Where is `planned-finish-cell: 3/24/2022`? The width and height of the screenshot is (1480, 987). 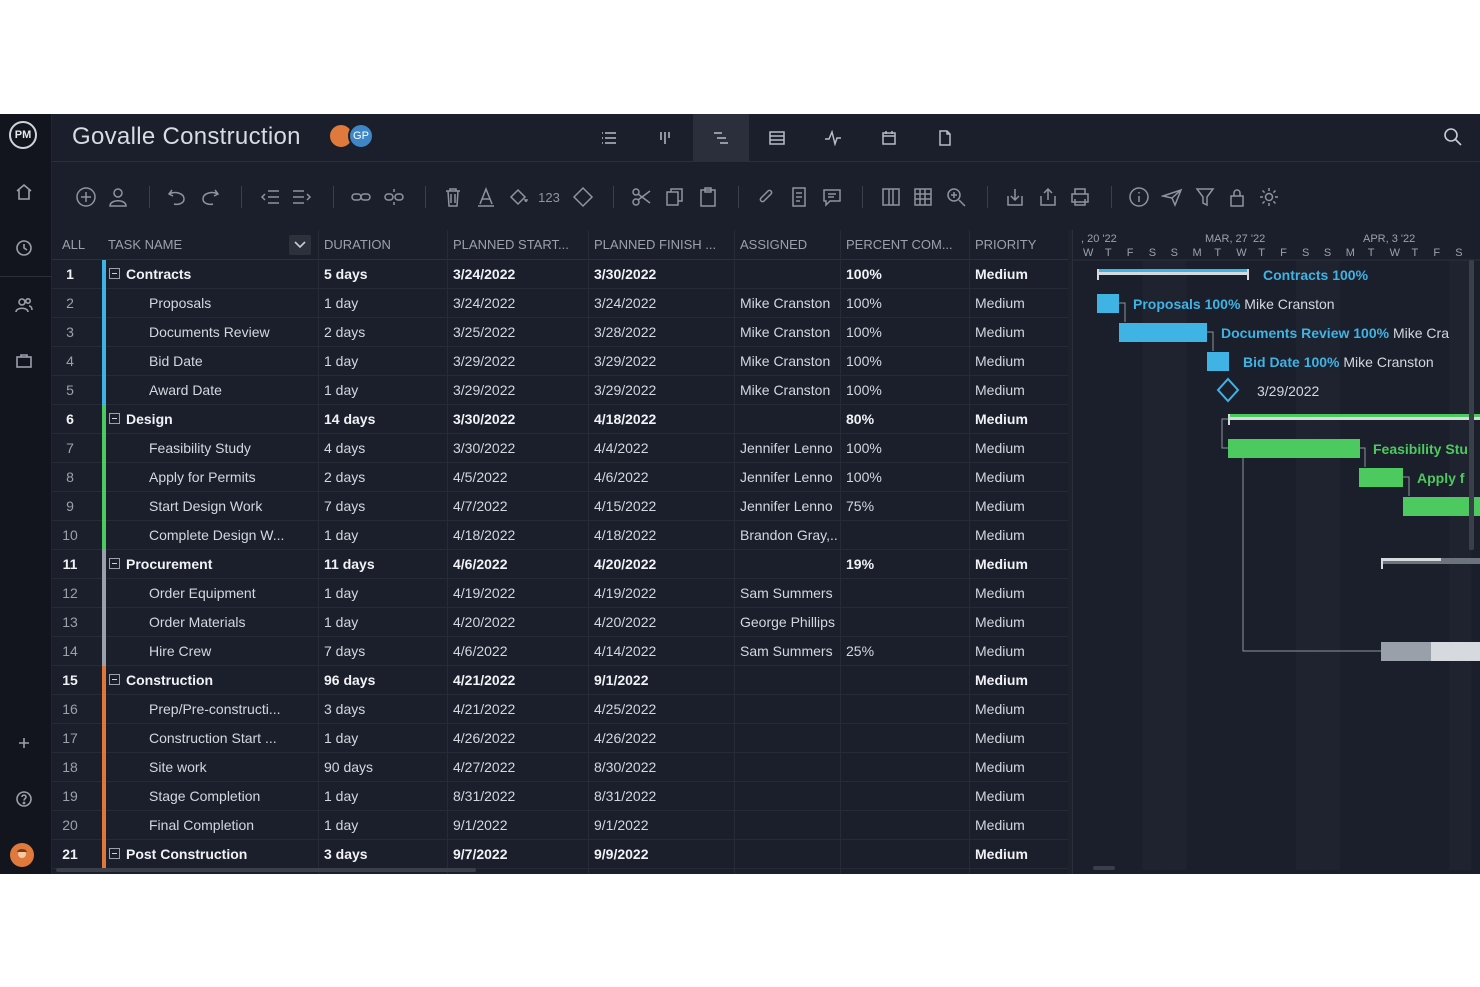
planned-finish-cell: 3/24/2022 is located at coordinates (661, 303).